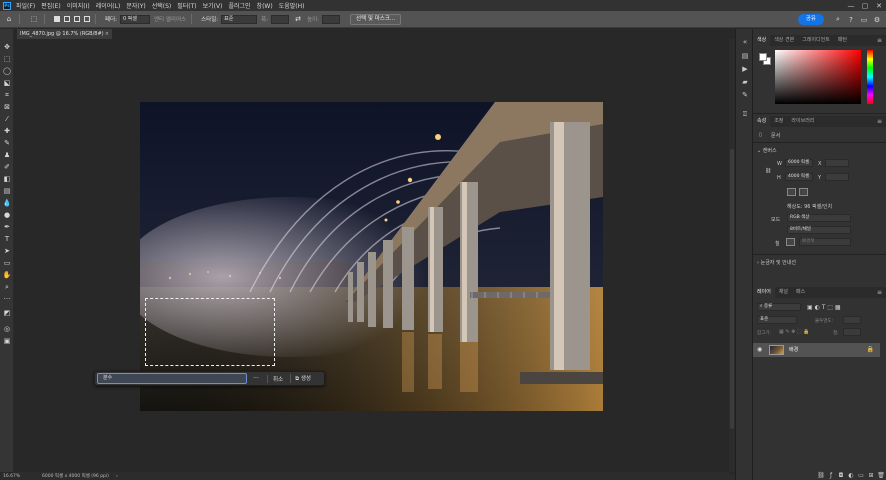  Describe the element at coordinates (172, 378) in the screenshot. I see `prompt-input: 분수` at that location.